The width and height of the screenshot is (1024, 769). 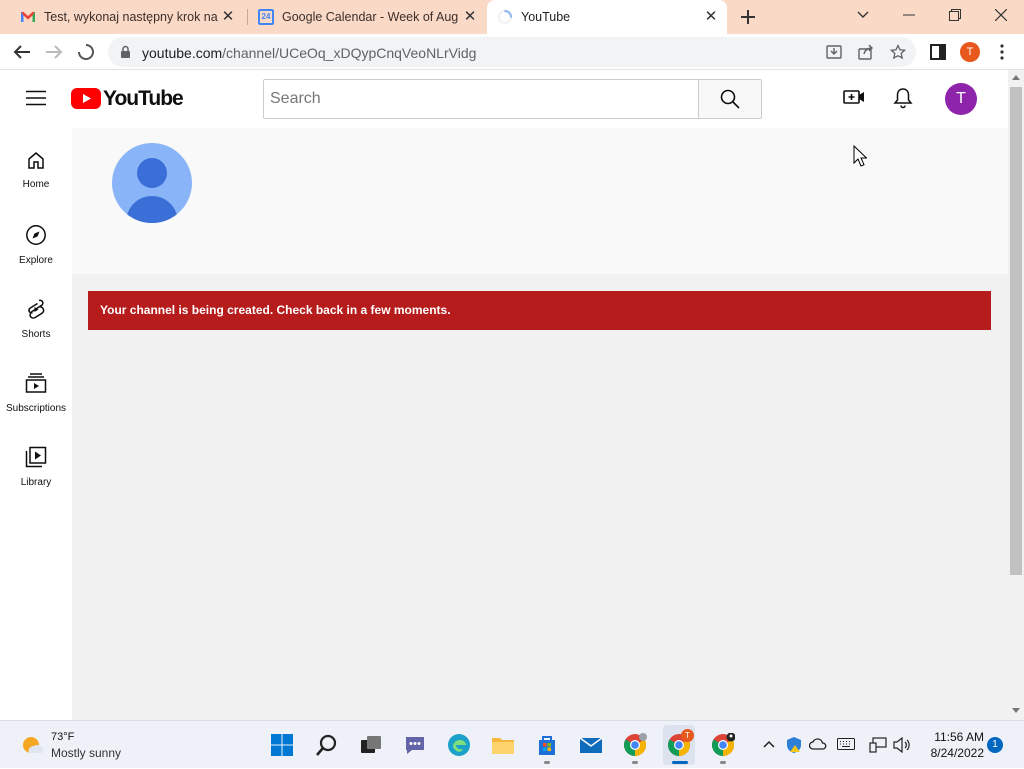 I want to click on guide-menu-button, so click(x=36, y=98).